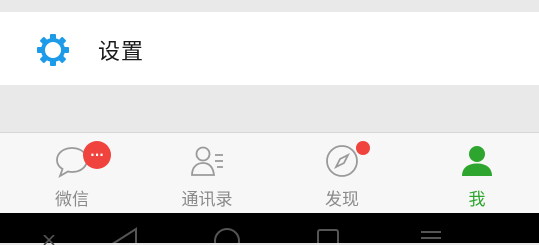  I want to click on tab-label: 通讯录, so click(207, 200).